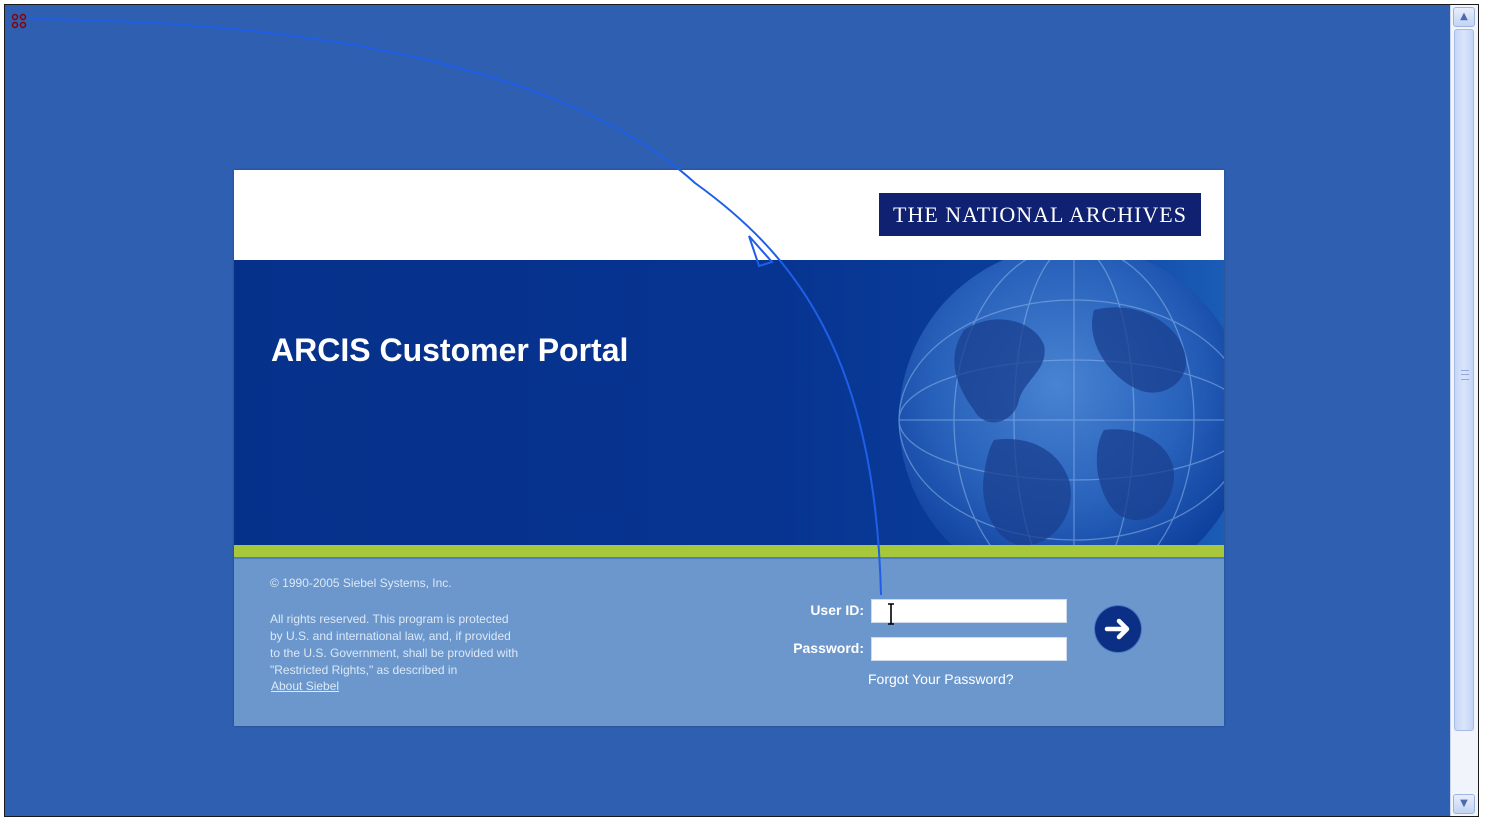 This screenshot has height=819, width=1486. Describe the element at coordinates (1061, 402) in the screenshot. I see `globe-image` at that location.